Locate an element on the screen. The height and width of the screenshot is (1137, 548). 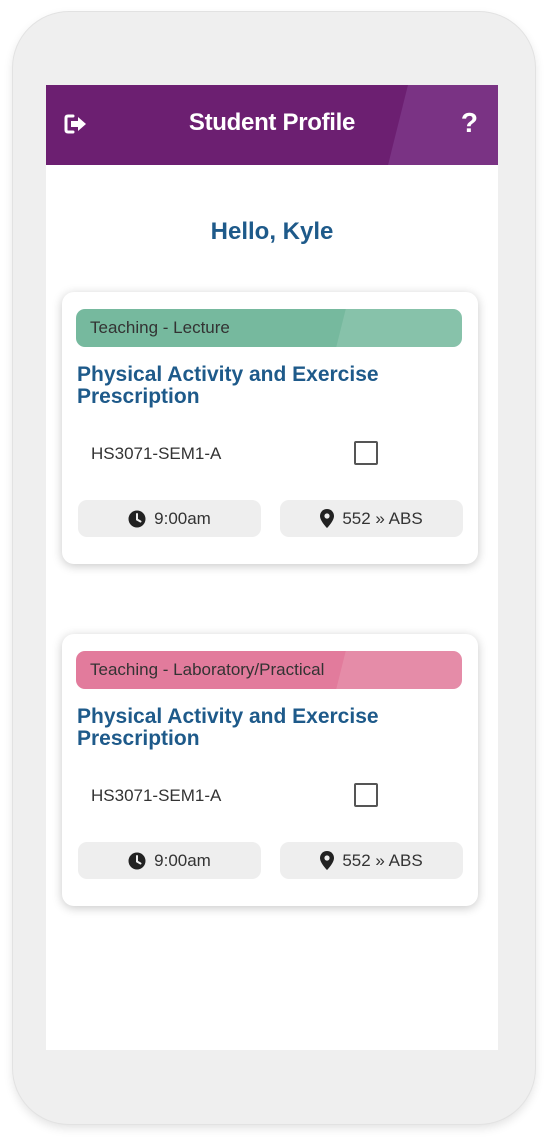
help-icon: ? is located at coordinates (469, 122).